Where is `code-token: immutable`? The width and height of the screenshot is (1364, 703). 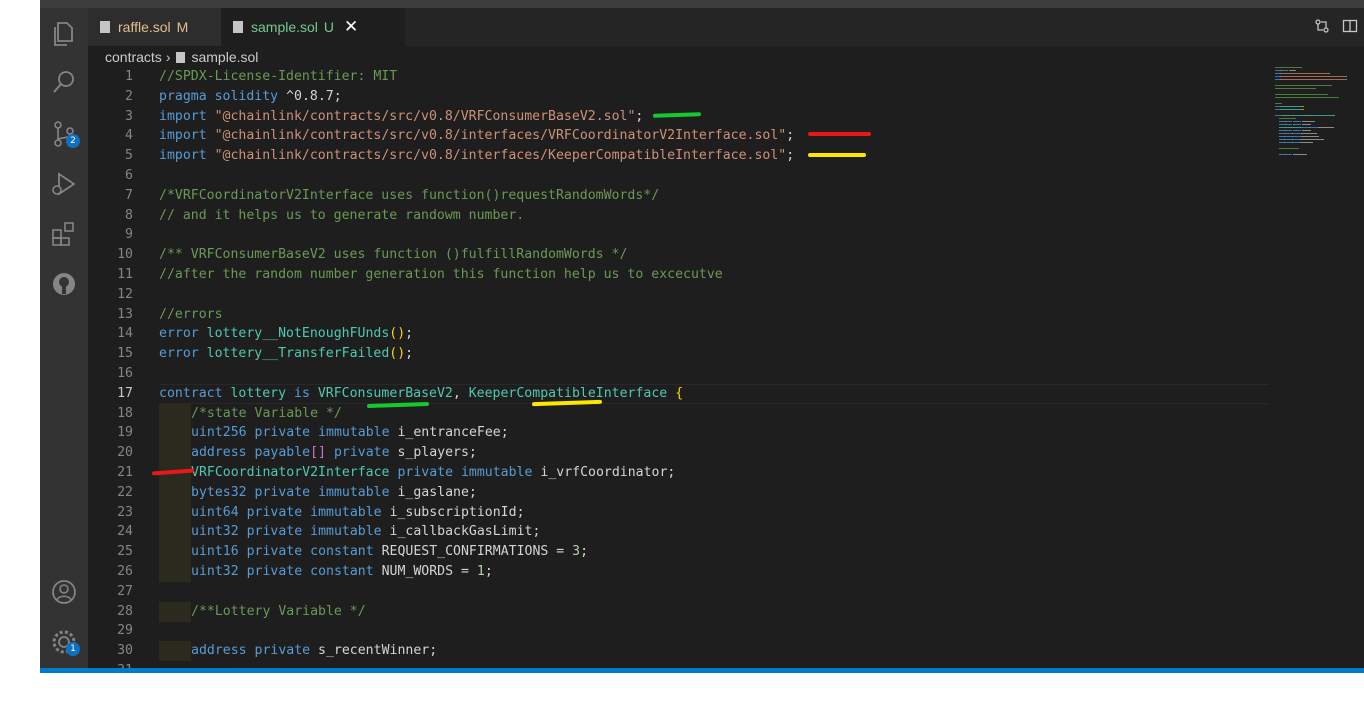
code-token: immutable is located at coordinates (346, 532).